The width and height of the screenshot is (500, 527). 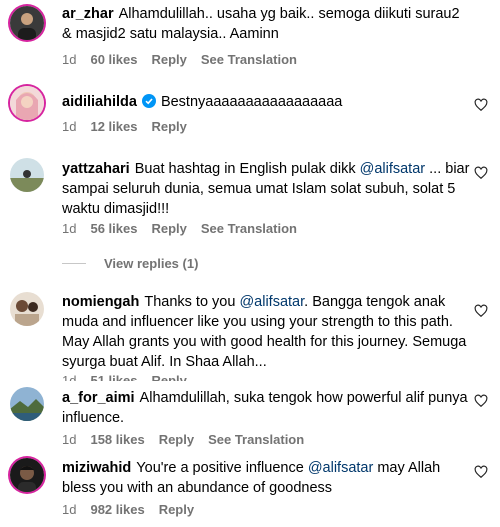 I want to click on comment-meta: 1d 982 likes Reply, so click(x=135, y=509).